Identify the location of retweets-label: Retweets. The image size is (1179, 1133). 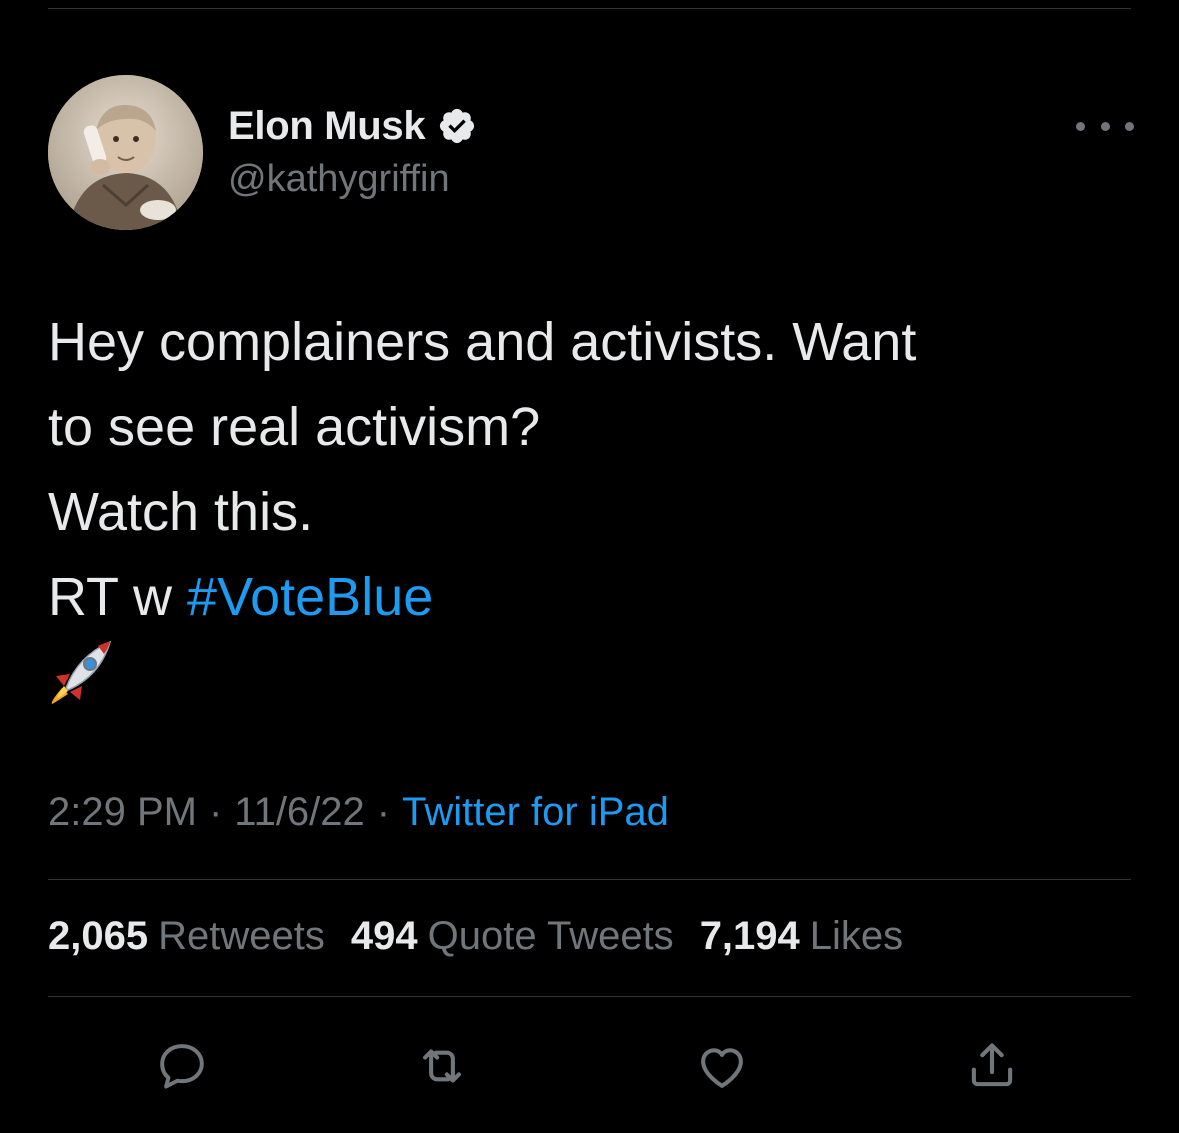
(241, 936).